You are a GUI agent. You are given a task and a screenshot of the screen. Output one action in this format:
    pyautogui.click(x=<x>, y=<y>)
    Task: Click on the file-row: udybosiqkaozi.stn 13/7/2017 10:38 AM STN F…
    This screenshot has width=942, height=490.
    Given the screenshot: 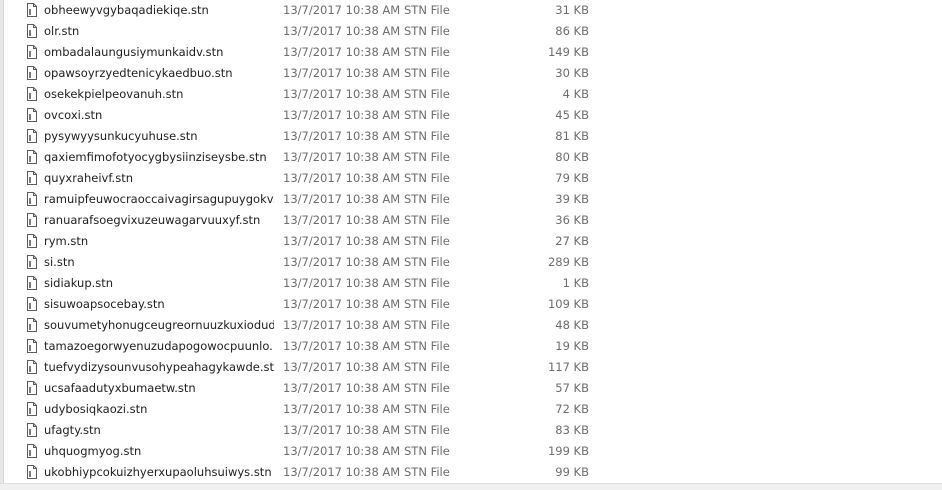 What is the action you would take?
    pyautogui.click(x=471, y=410)
    